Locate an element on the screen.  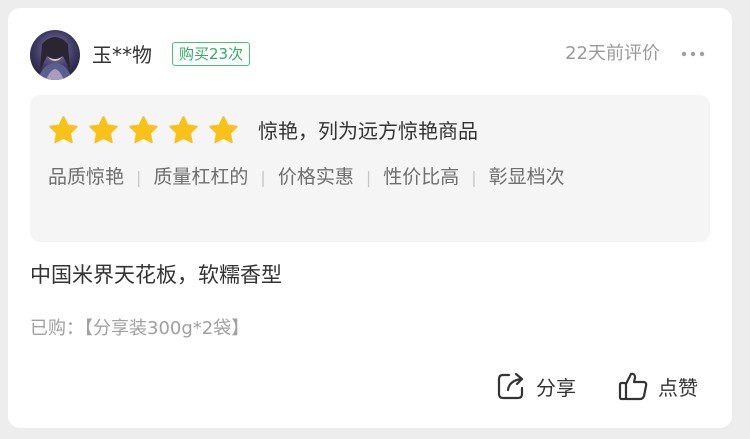
user-avatar is located at coordinates (55, 55).